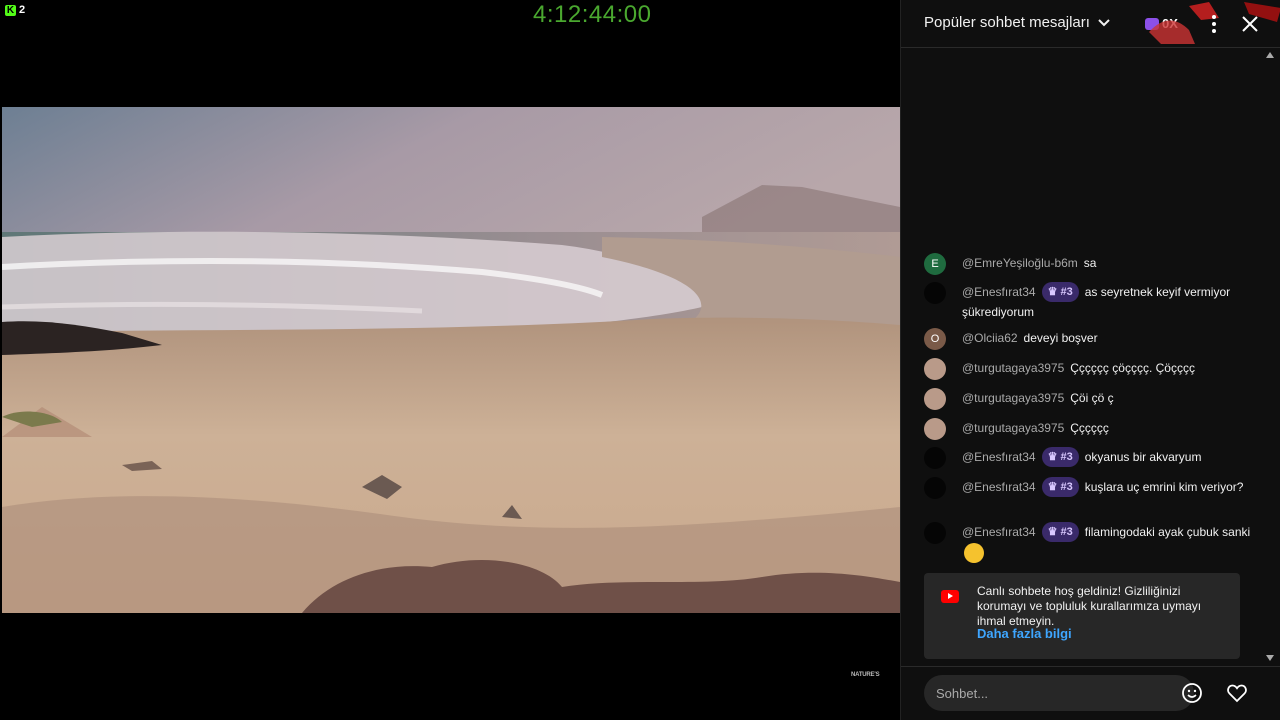 The image size is (1280, 720). I want to click on chat-input, so click(1059, 693).